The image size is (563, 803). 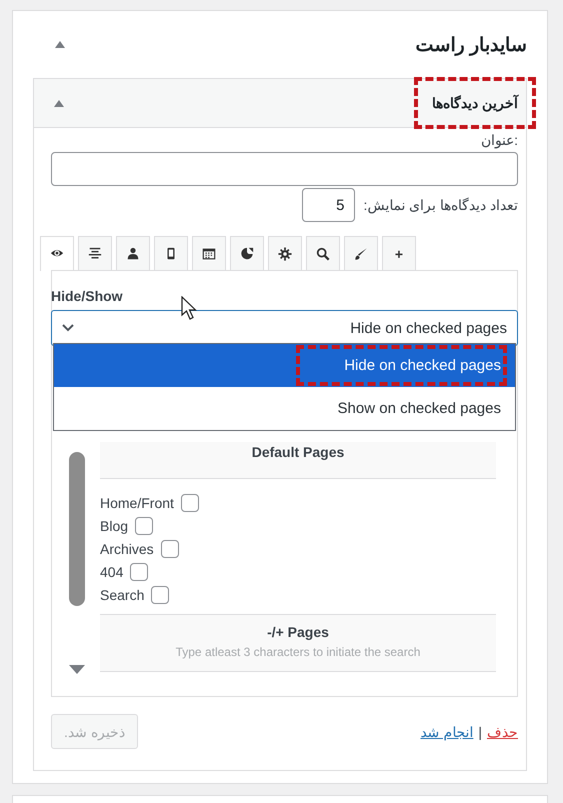 What do you see at coordinates (298, 632) in the screenshot?
I see `pages-search-title: -/+ Pages` at bounding box center [298, 632].